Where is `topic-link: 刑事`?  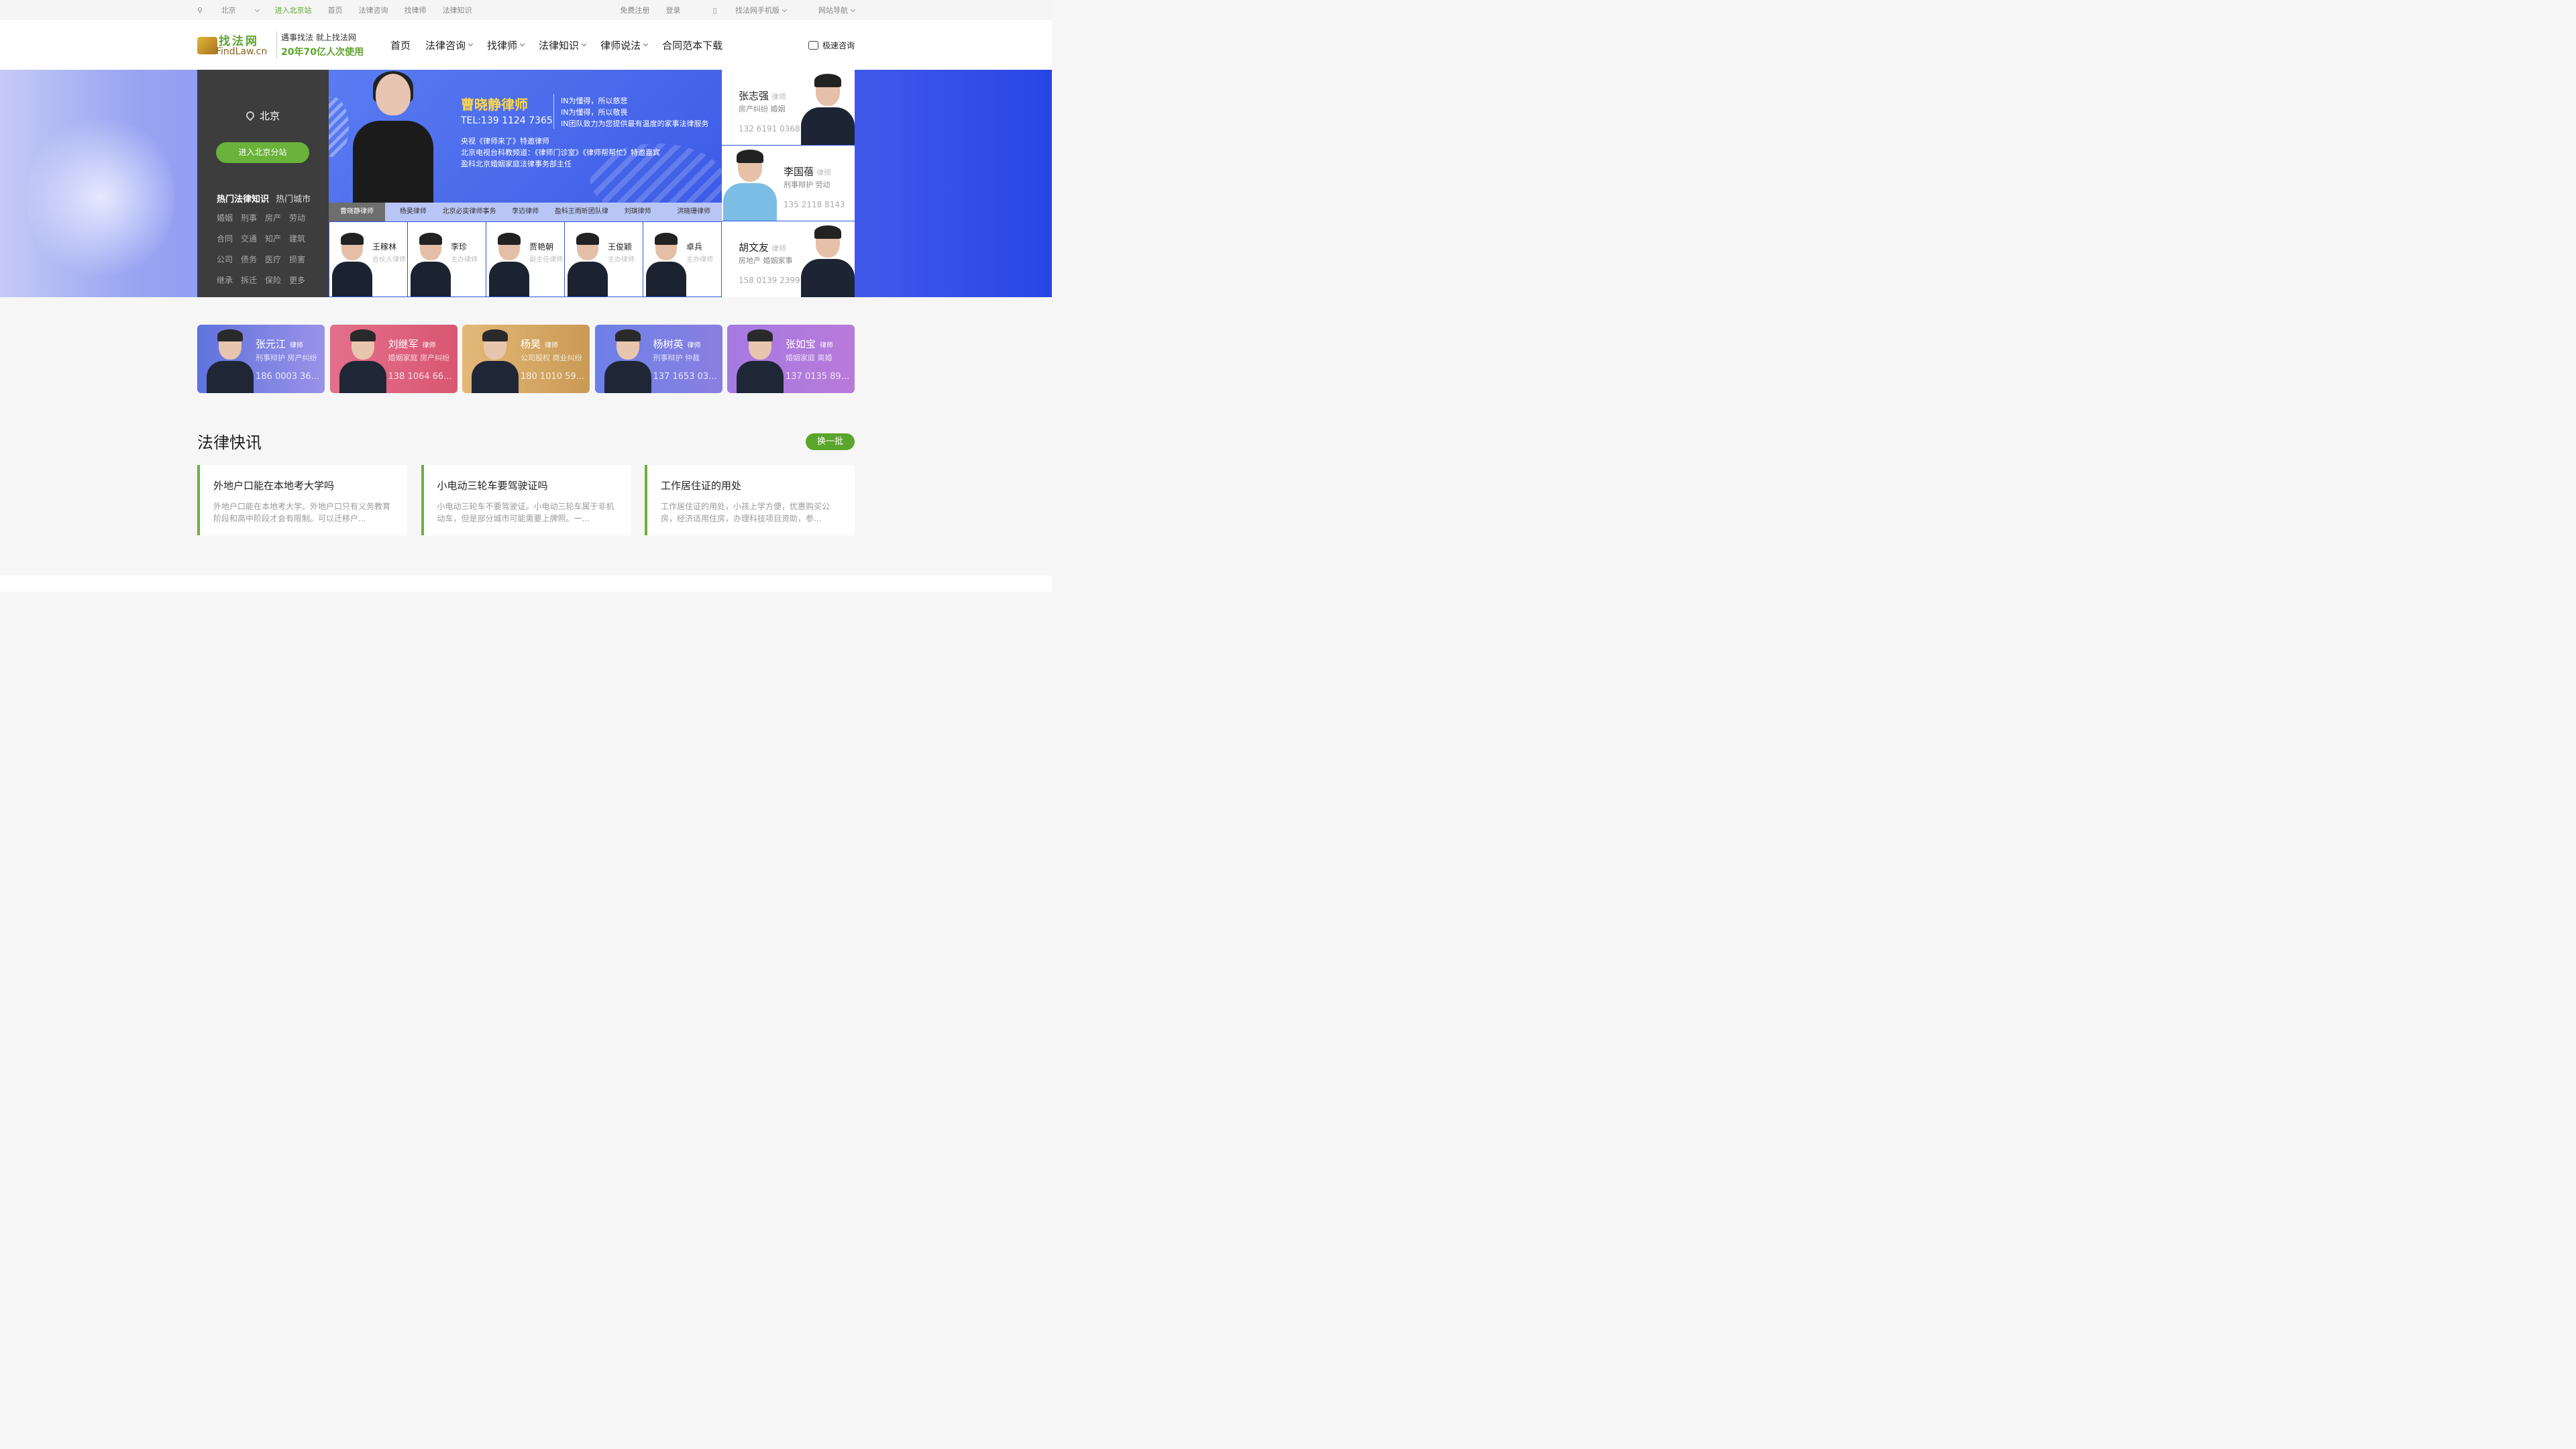
topic-link: 刑事 is located at coordinates (253, 217).